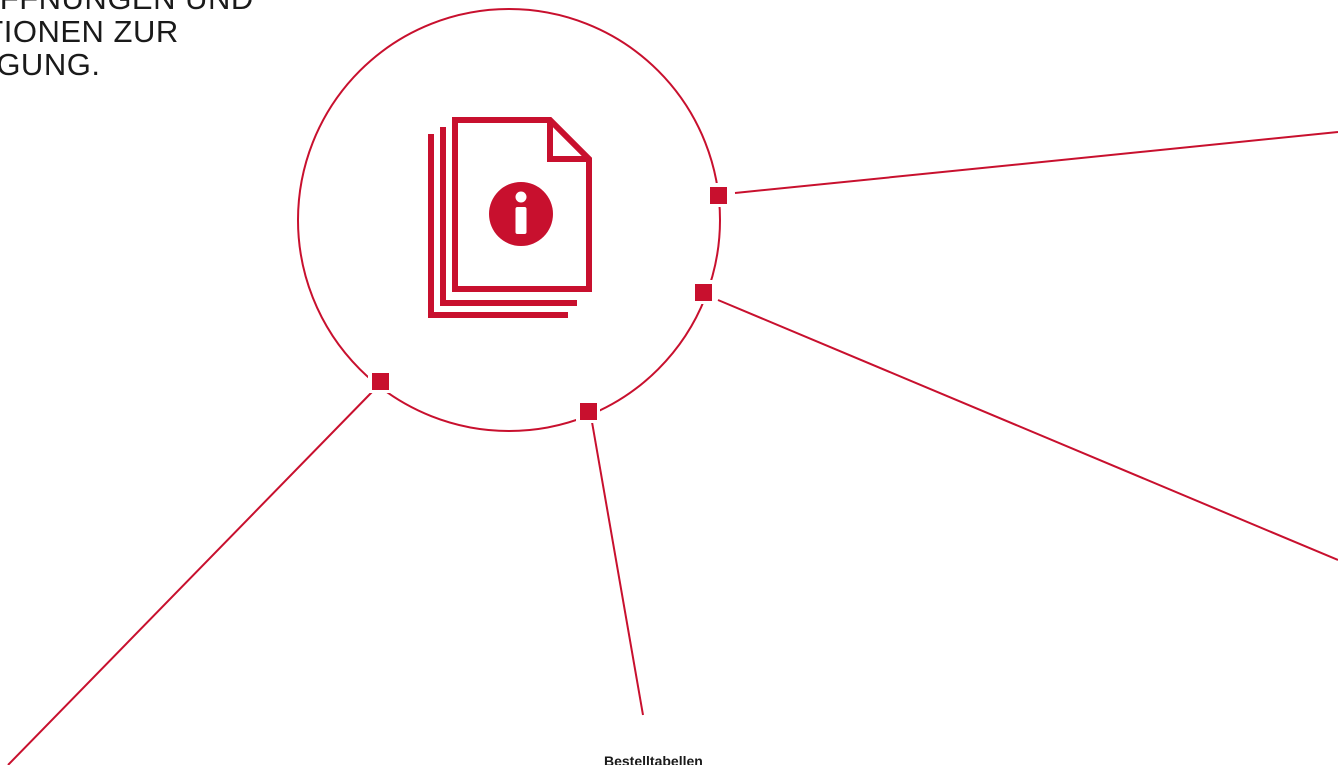 Image resolution: width=1338 pixels, height=765 pixels. I want to click on info-dot, so click(521, 197).